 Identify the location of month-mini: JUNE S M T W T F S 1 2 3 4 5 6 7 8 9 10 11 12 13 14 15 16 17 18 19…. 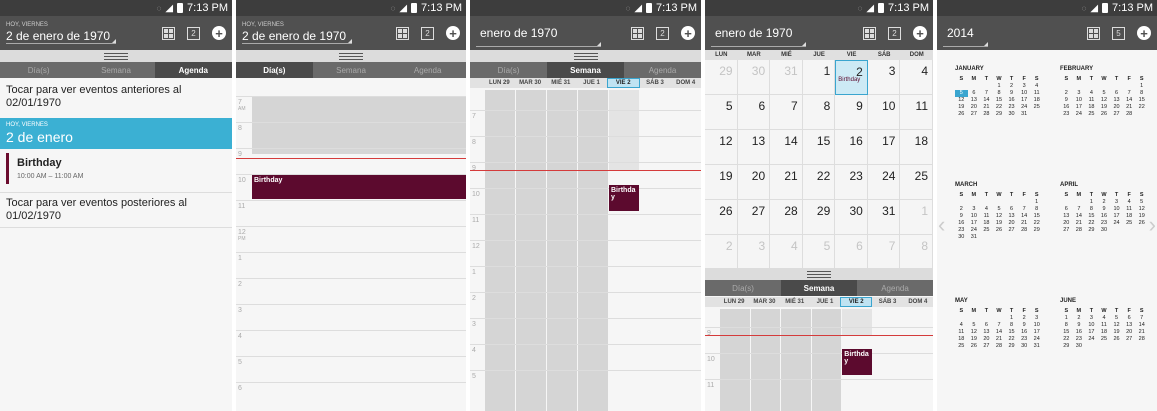
(1104, 324).